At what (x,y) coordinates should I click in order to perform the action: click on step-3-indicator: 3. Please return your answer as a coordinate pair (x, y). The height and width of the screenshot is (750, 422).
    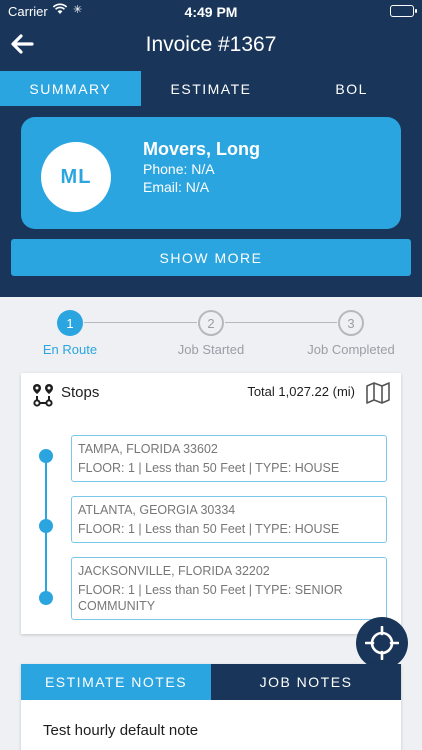
    Looking at the image, I should click on (351, 323).